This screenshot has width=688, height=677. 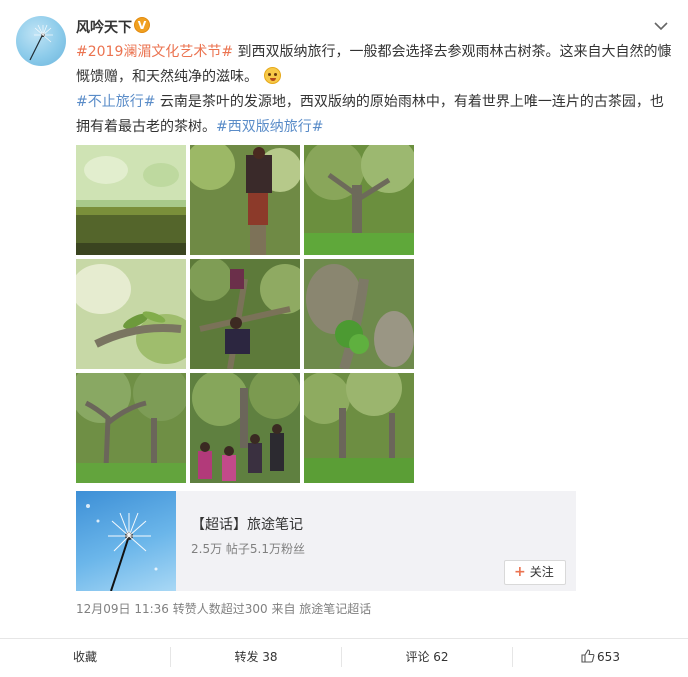 I want to click on username: 风吟天下, so click(x=104, y=27).